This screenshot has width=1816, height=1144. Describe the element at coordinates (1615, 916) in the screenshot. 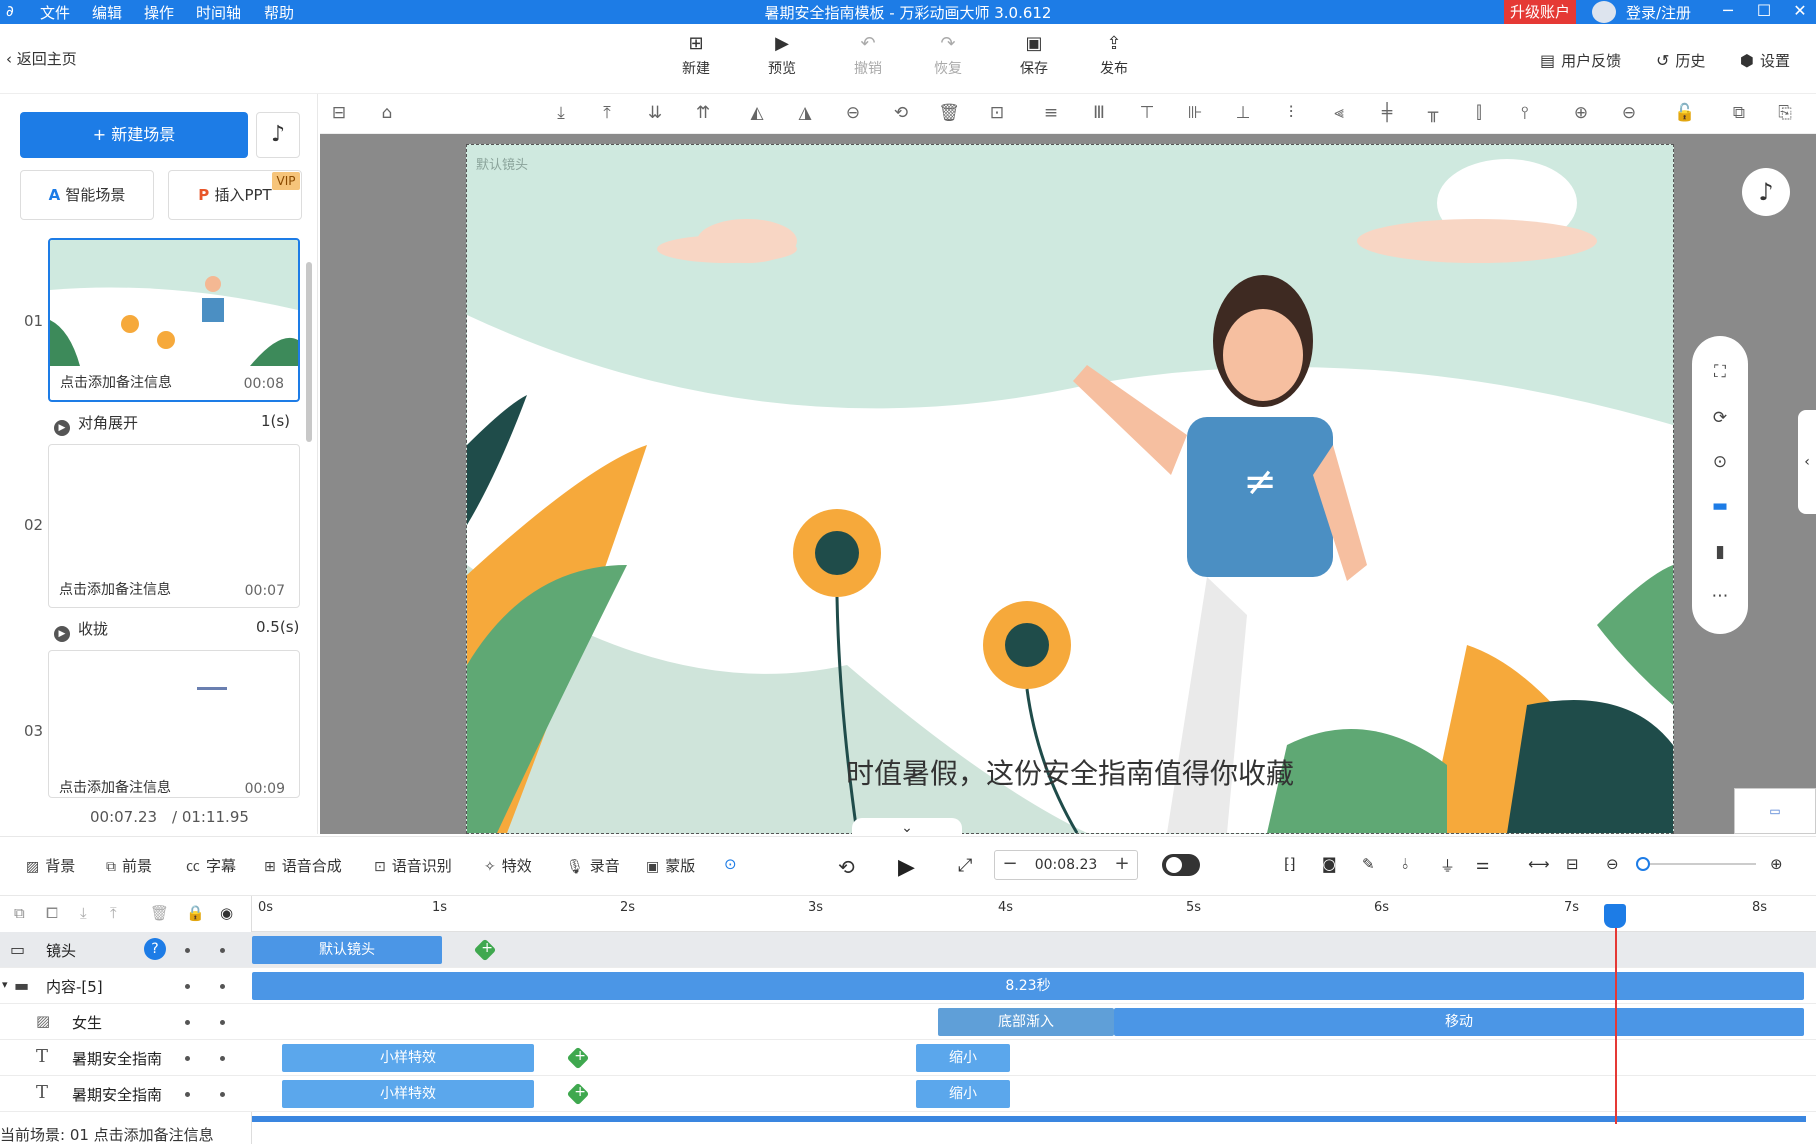

I see `playhead-handle` at that location.